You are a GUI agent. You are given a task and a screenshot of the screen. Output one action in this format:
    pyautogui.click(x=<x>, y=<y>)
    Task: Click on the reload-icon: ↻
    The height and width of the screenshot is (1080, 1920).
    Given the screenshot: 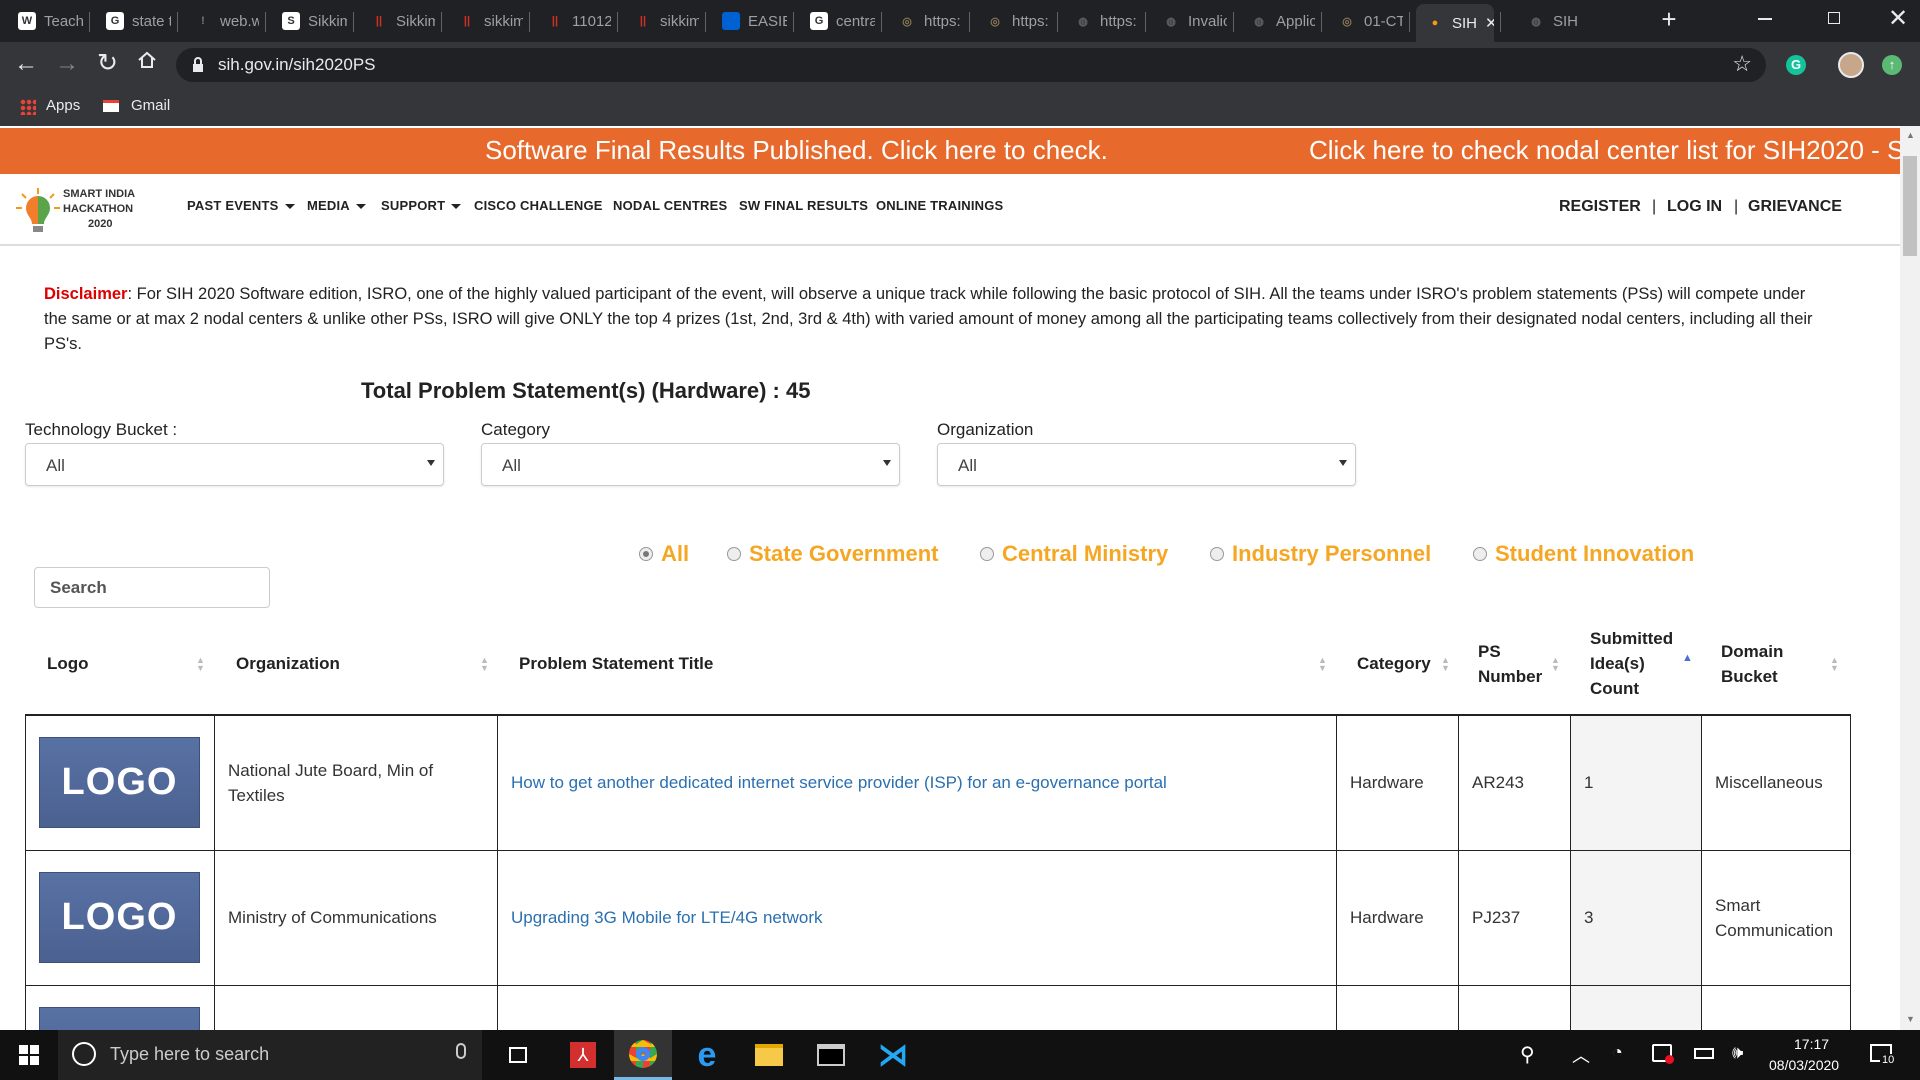 What is the action you would take?
    pyautogui.click(x=107, y=63)
    